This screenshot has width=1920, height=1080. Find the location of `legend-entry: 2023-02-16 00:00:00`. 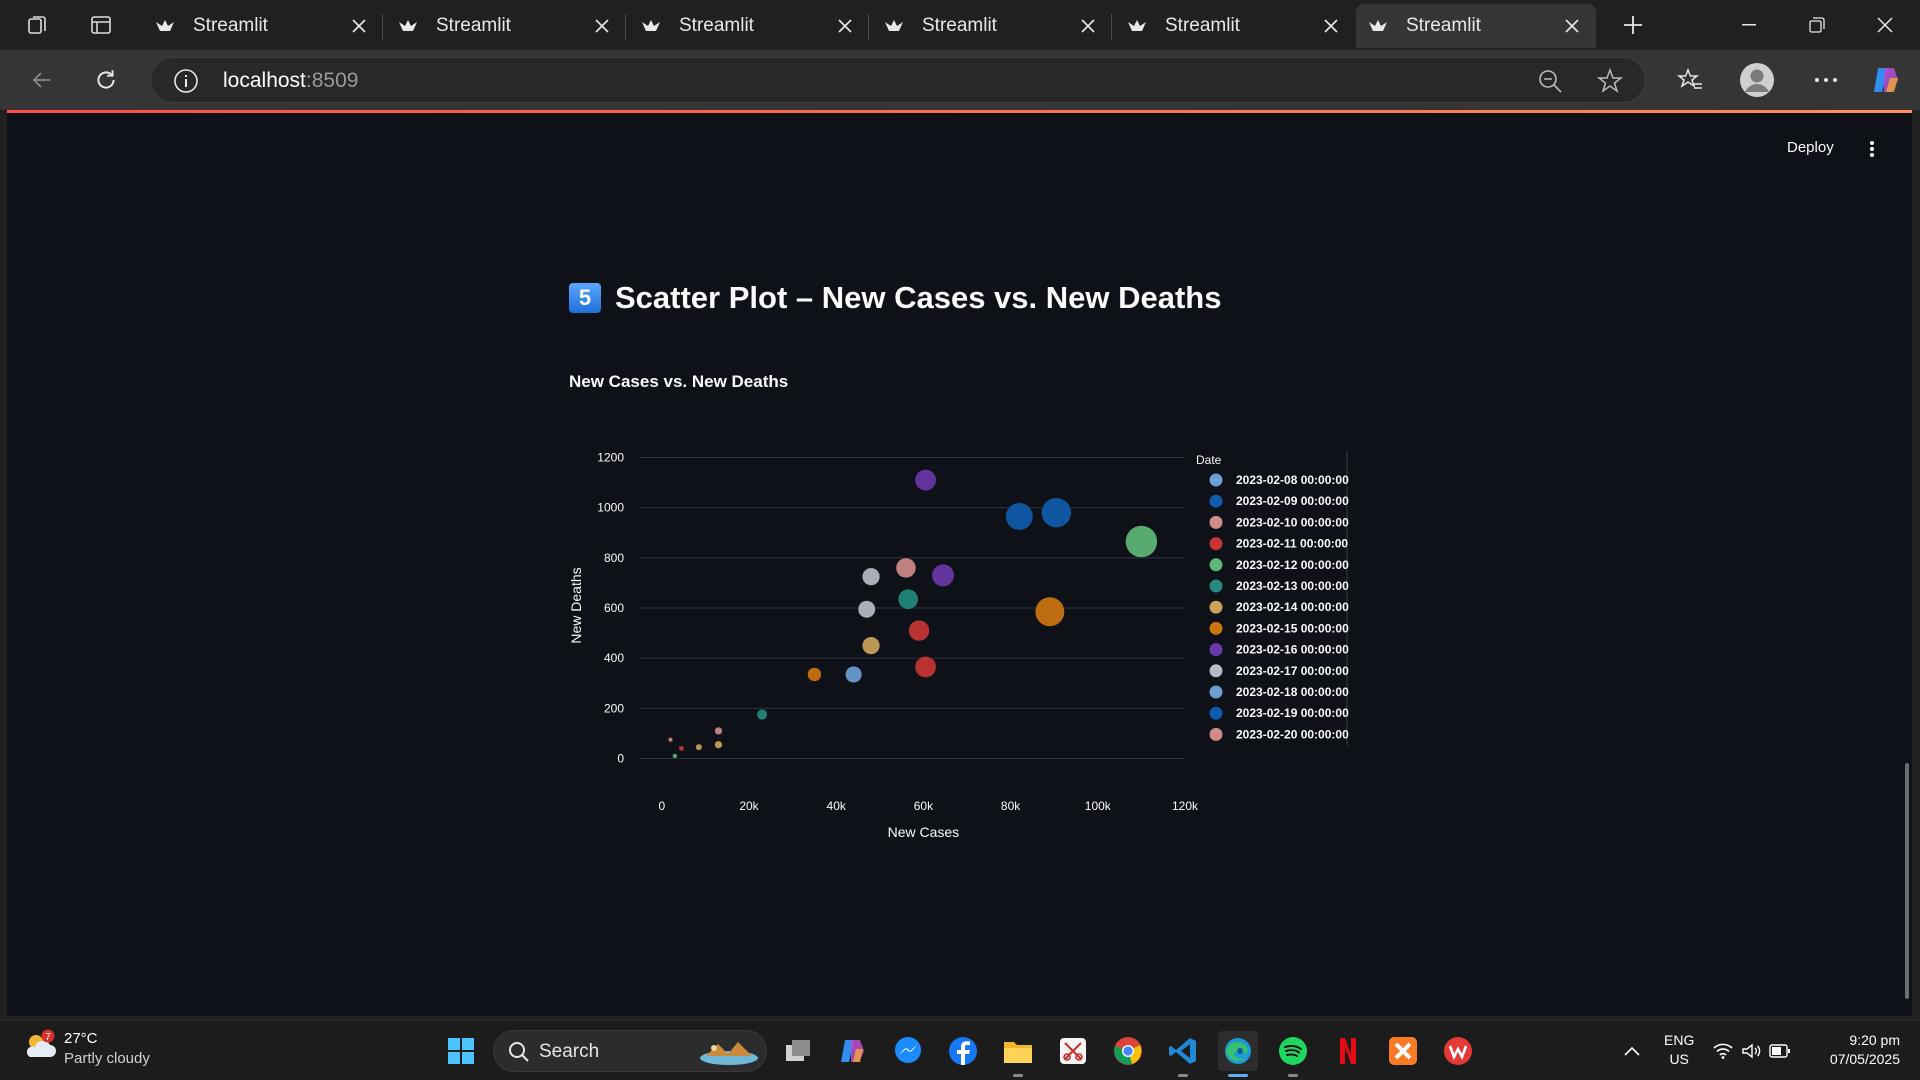

legend-entry: 2023-02-16 00:00:00 is located at coordinates (1292, 650).